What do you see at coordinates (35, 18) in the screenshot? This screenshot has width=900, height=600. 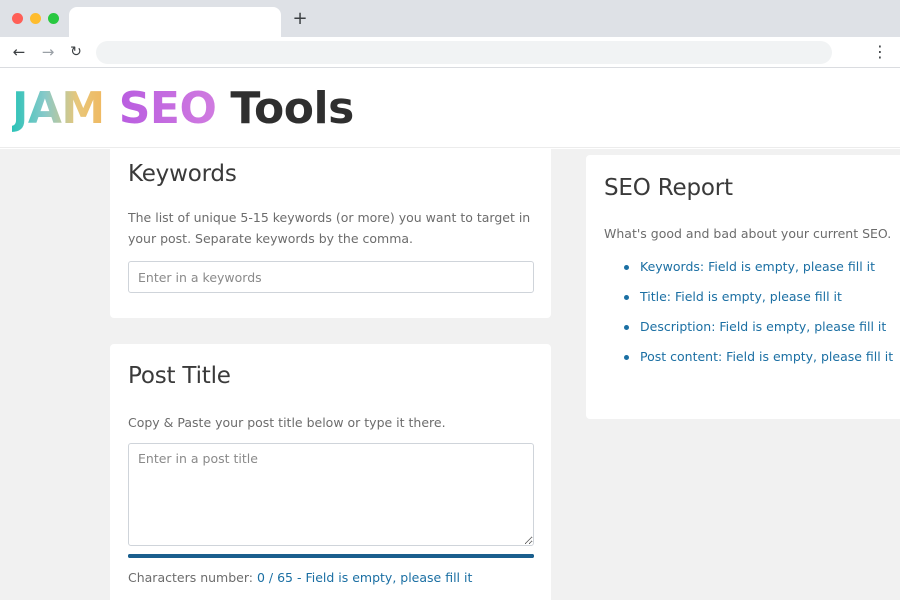 I see `minimize-window-button` at bounding box center [35, 18].